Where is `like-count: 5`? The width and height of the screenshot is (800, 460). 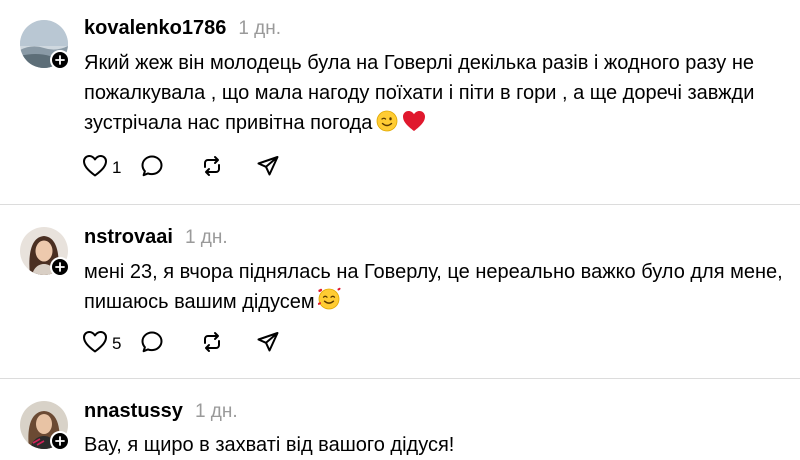 like-count: 5 is located at coordinates (117, 343).